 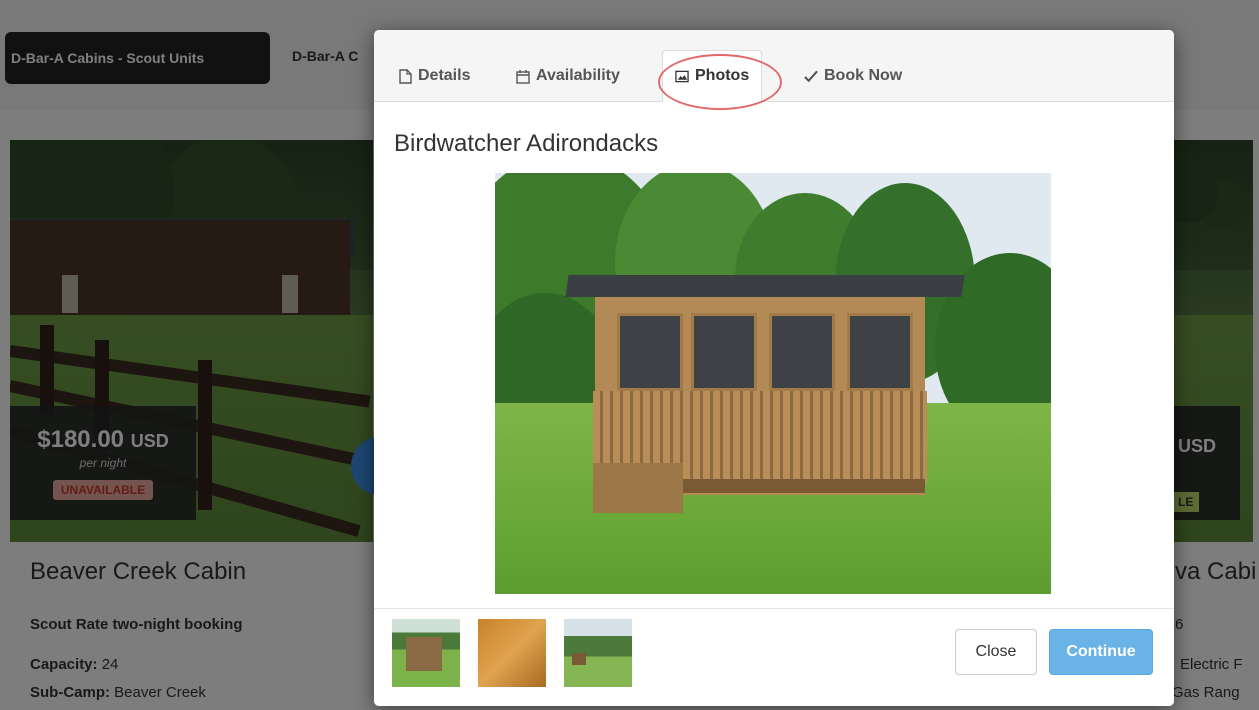 I want to click on tab-availability: Availability, so click(x=568, y=76).